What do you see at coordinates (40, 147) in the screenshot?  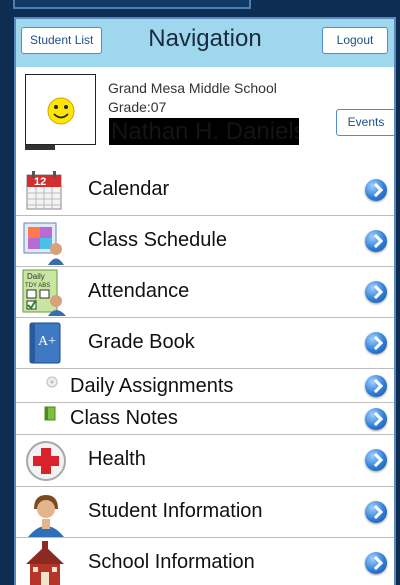 I see `avatar-shadow` at bounding box center [40, 147].